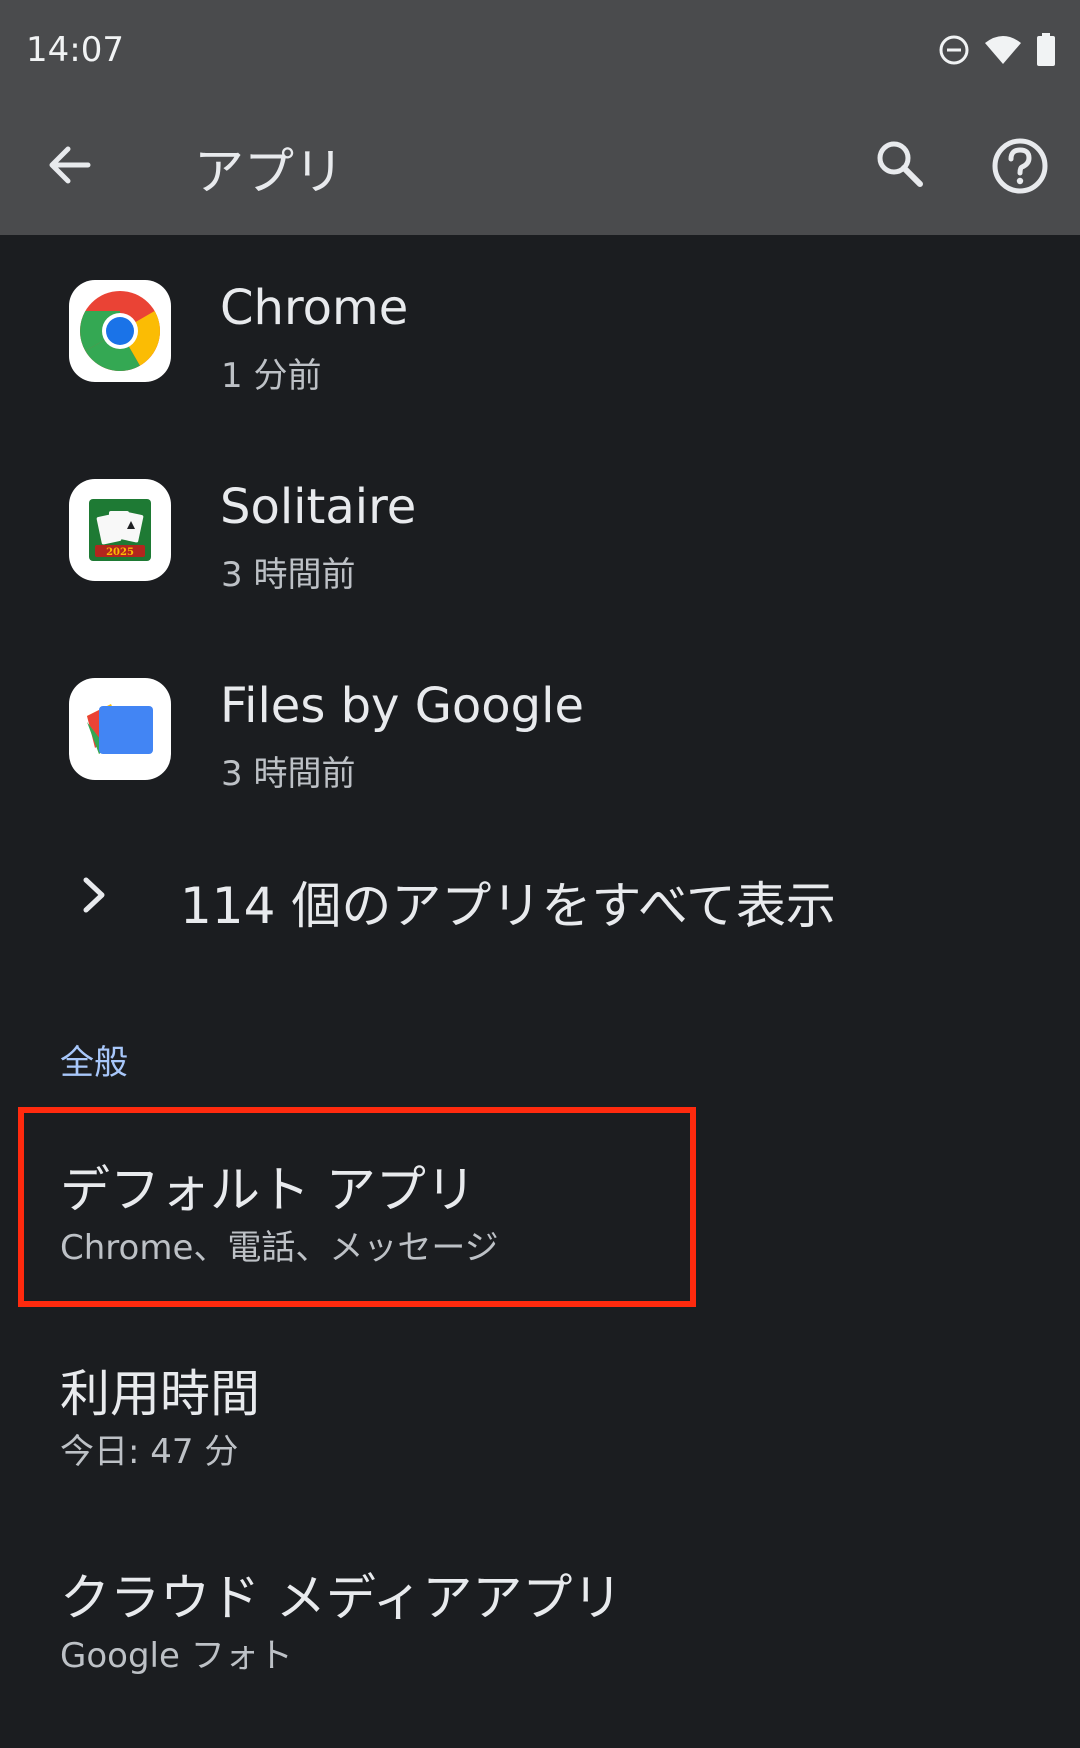 The width and height of the screenshot is (1080, 1748). What do you see at coordinates (314, 308) in the screenshot?
I see `app-name: Chrome` at bounding box center [314, 308].